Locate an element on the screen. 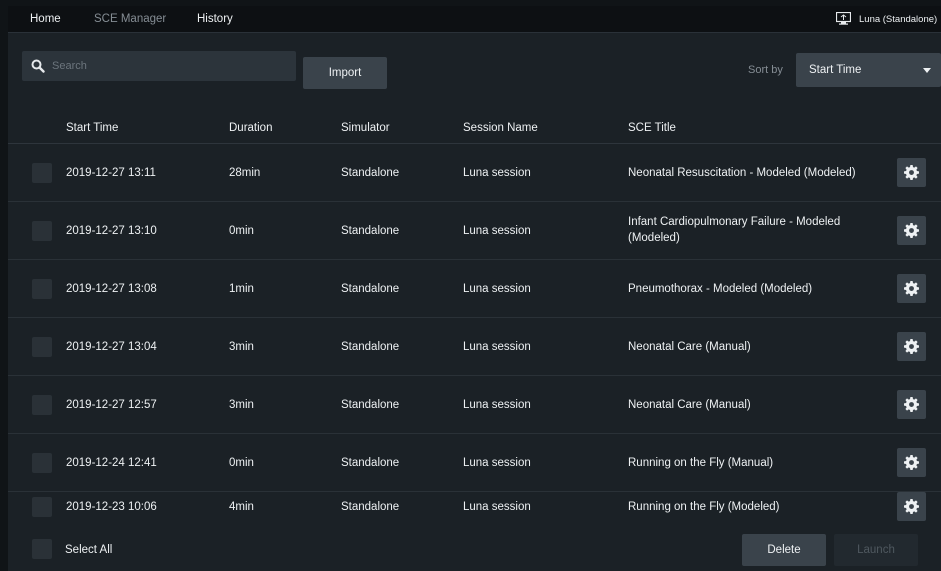 Image resolution: width=941 pixels, height=571 pixels. search-icon is located at coordinates (38, 66).